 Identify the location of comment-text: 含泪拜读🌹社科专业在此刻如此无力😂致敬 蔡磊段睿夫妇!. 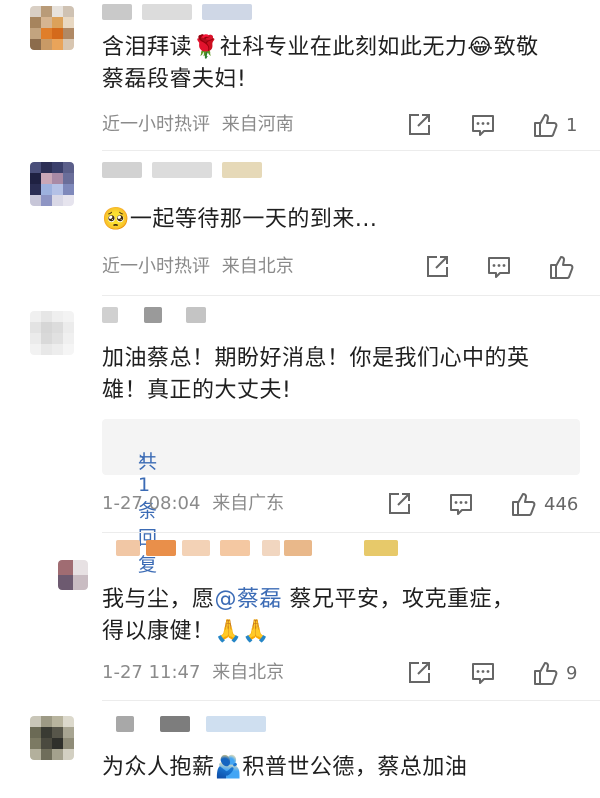
(320, 63).